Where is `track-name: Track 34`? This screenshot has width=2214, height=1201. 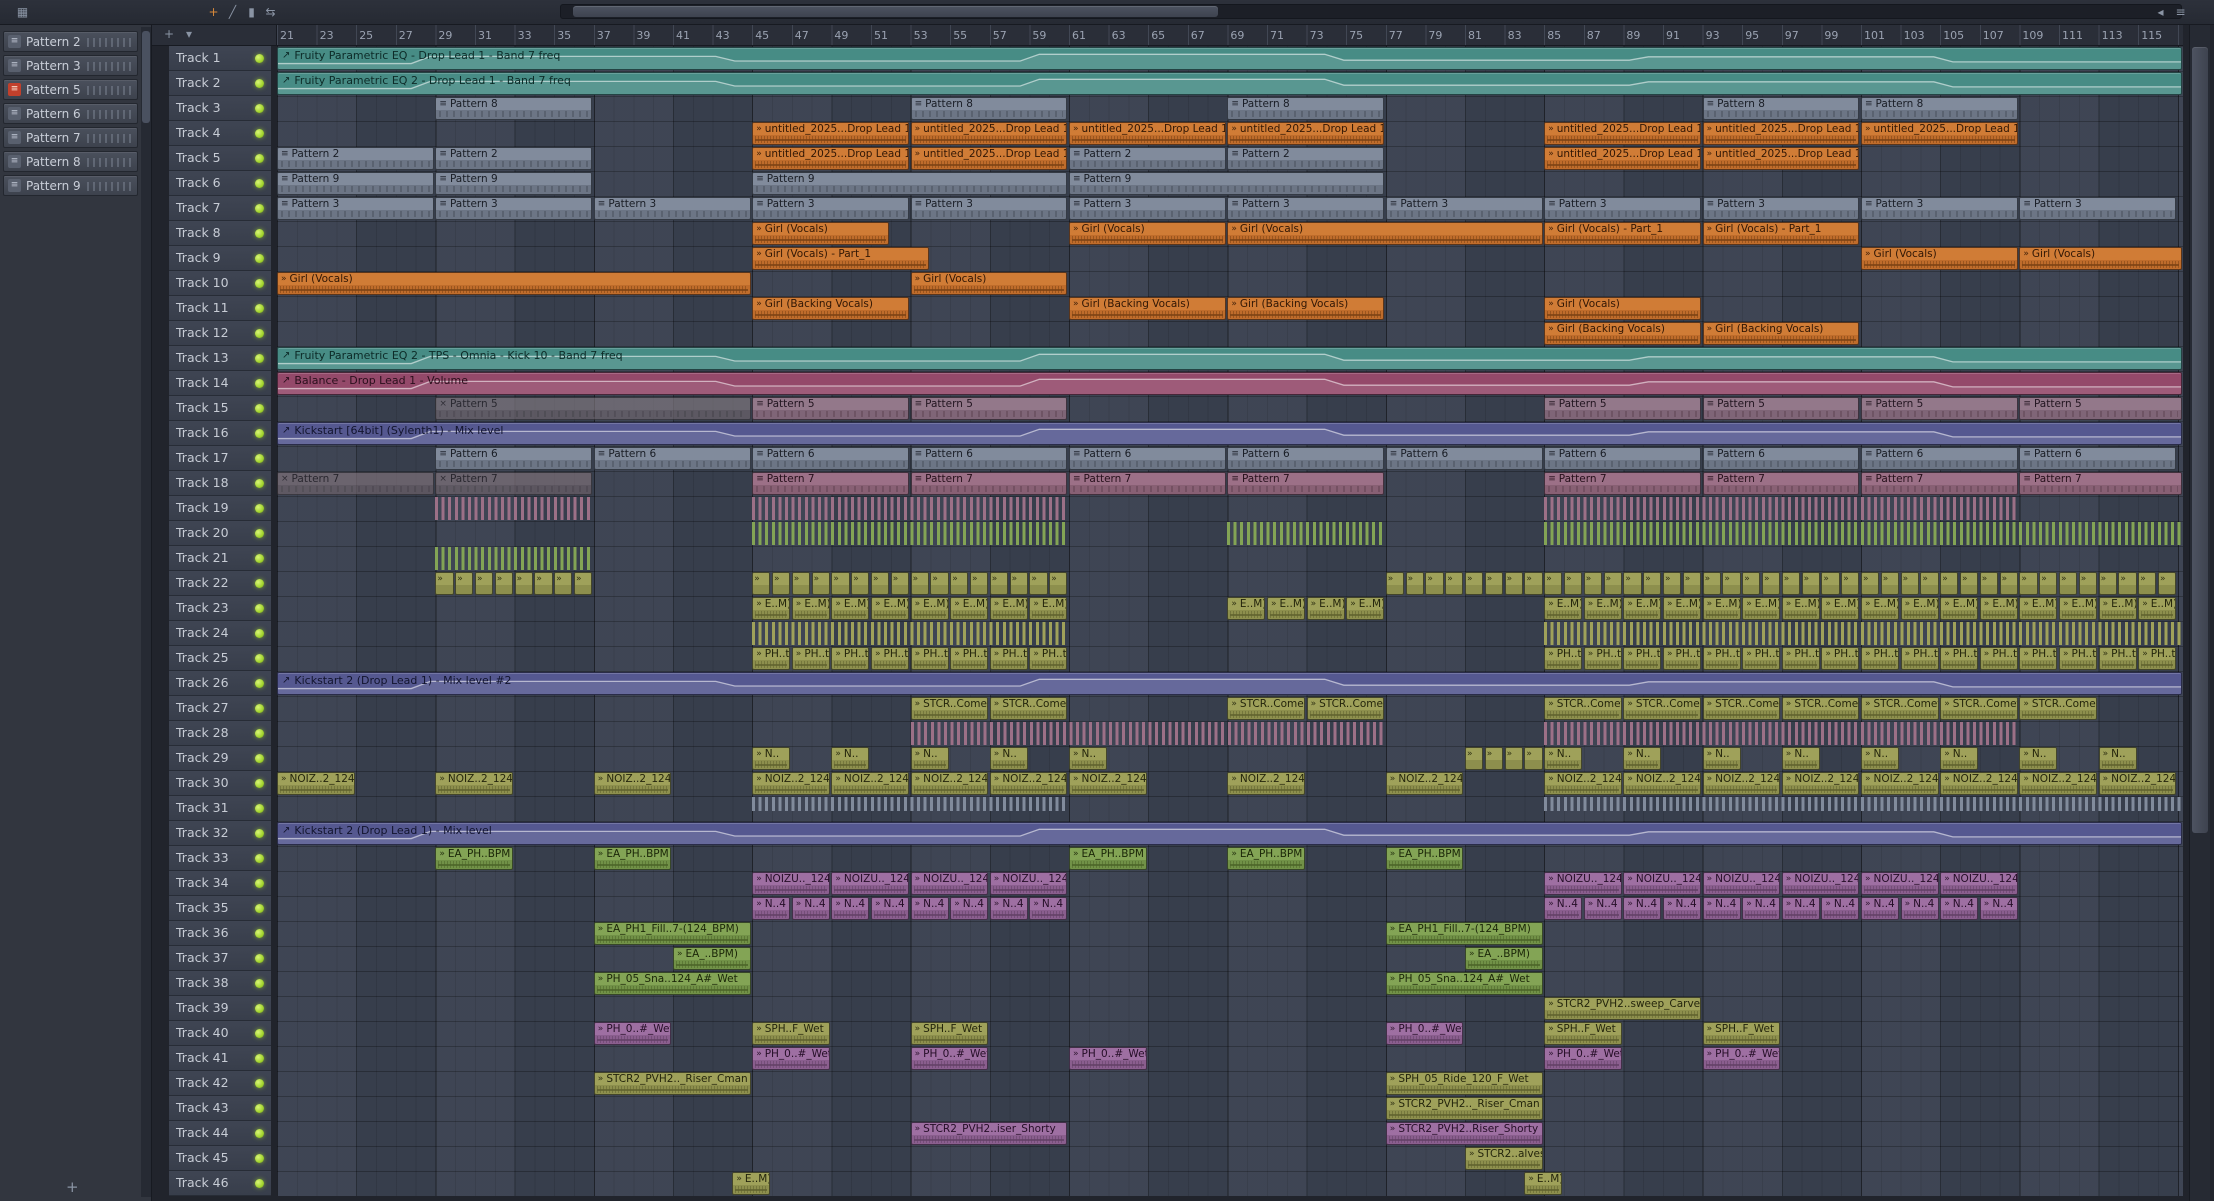 track-name: Track 34 is located at coordinates (220, 883).